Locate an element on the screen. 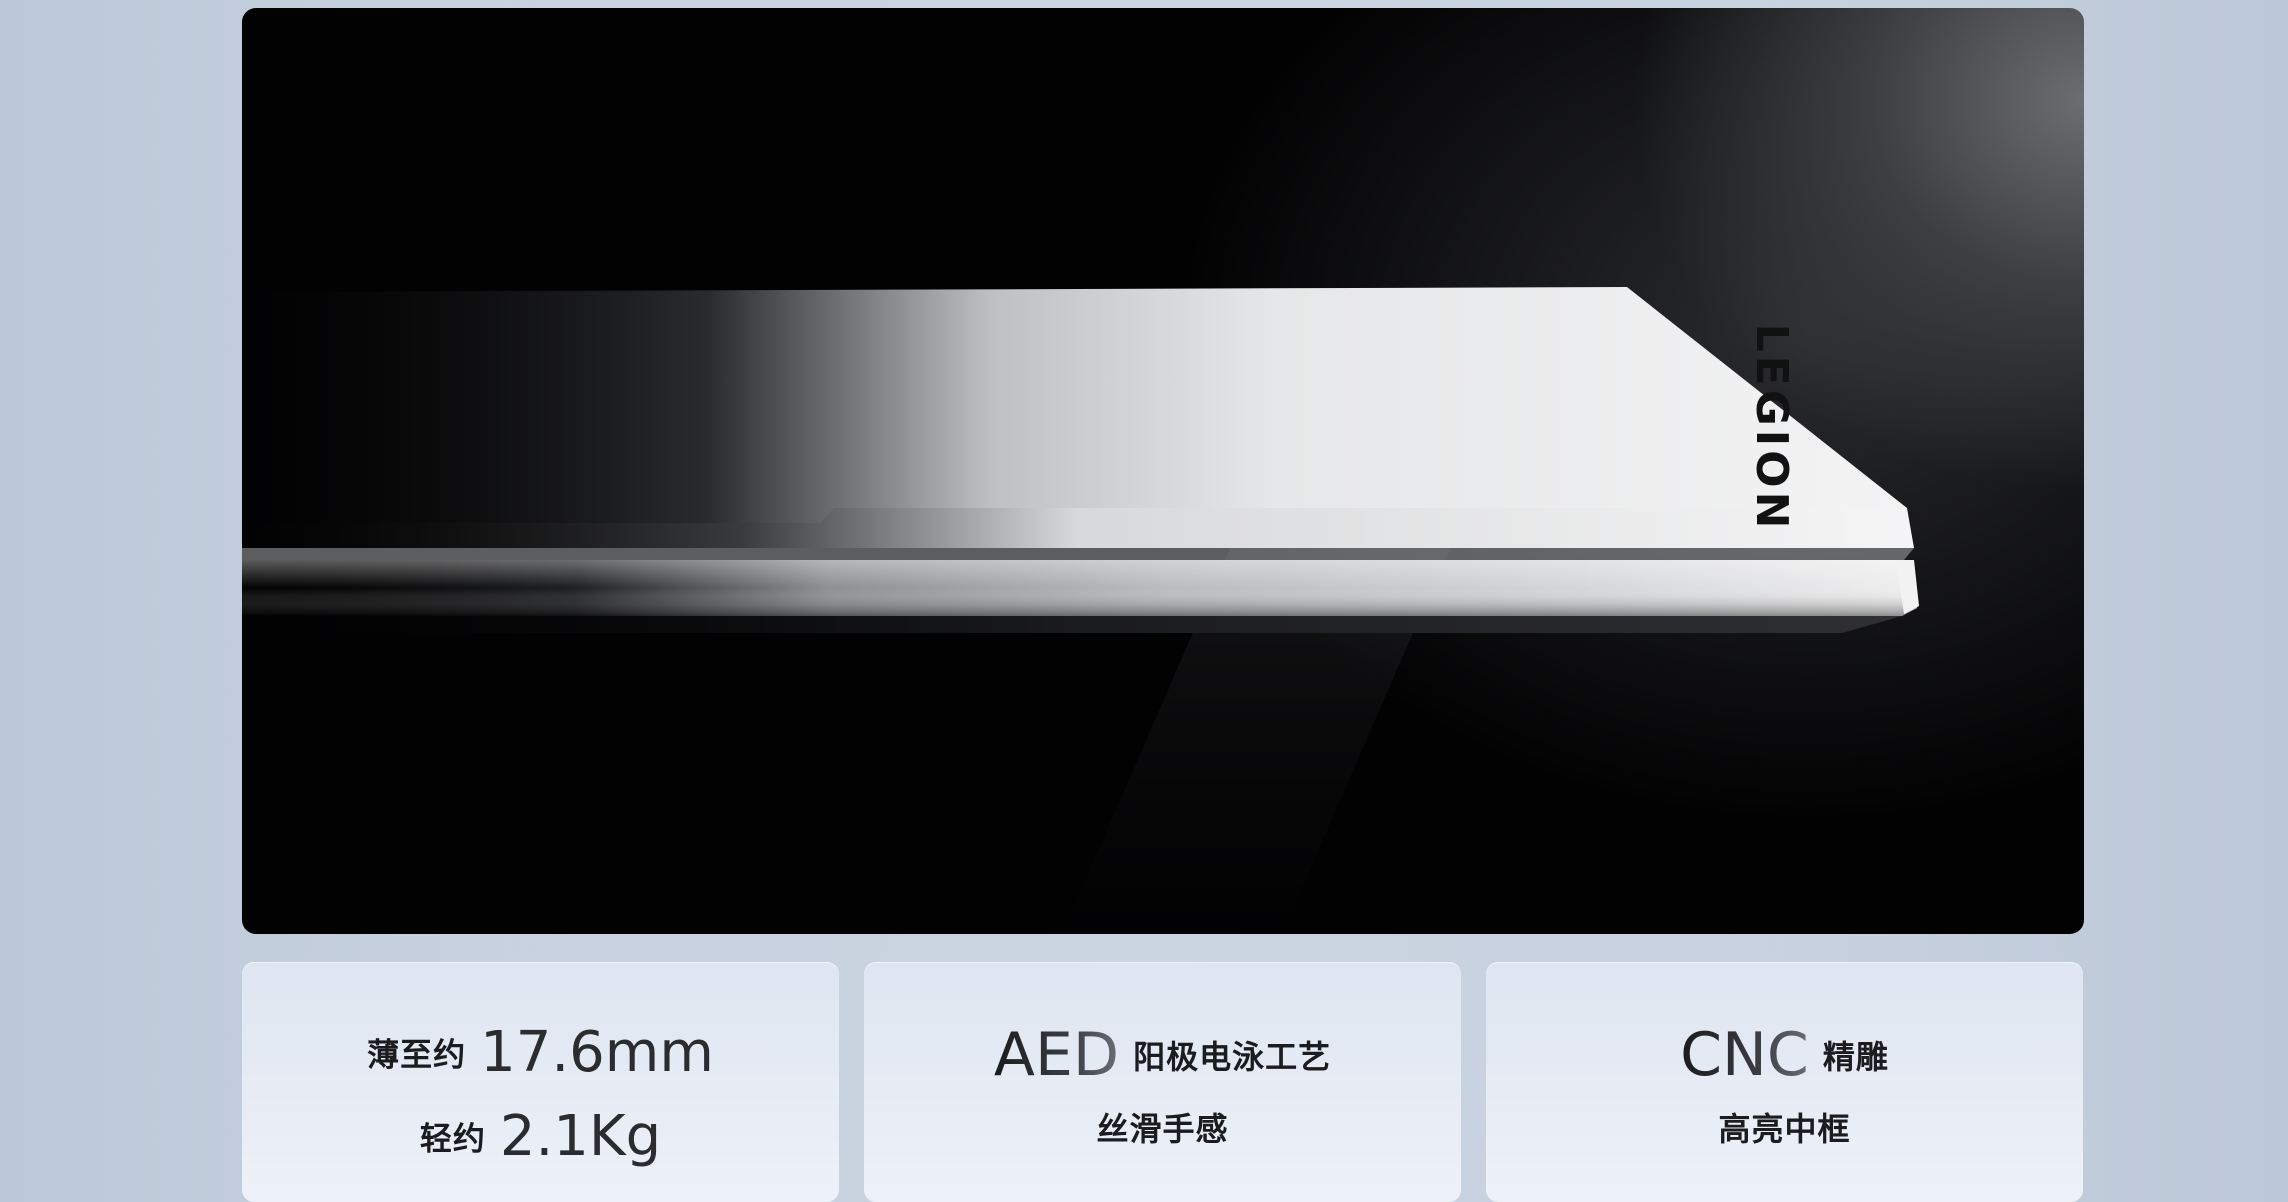 The height and width of the screenshot is (1202, 2288). weight-line: 轻约 2.1Kg is located at coordinates (540, 1136).